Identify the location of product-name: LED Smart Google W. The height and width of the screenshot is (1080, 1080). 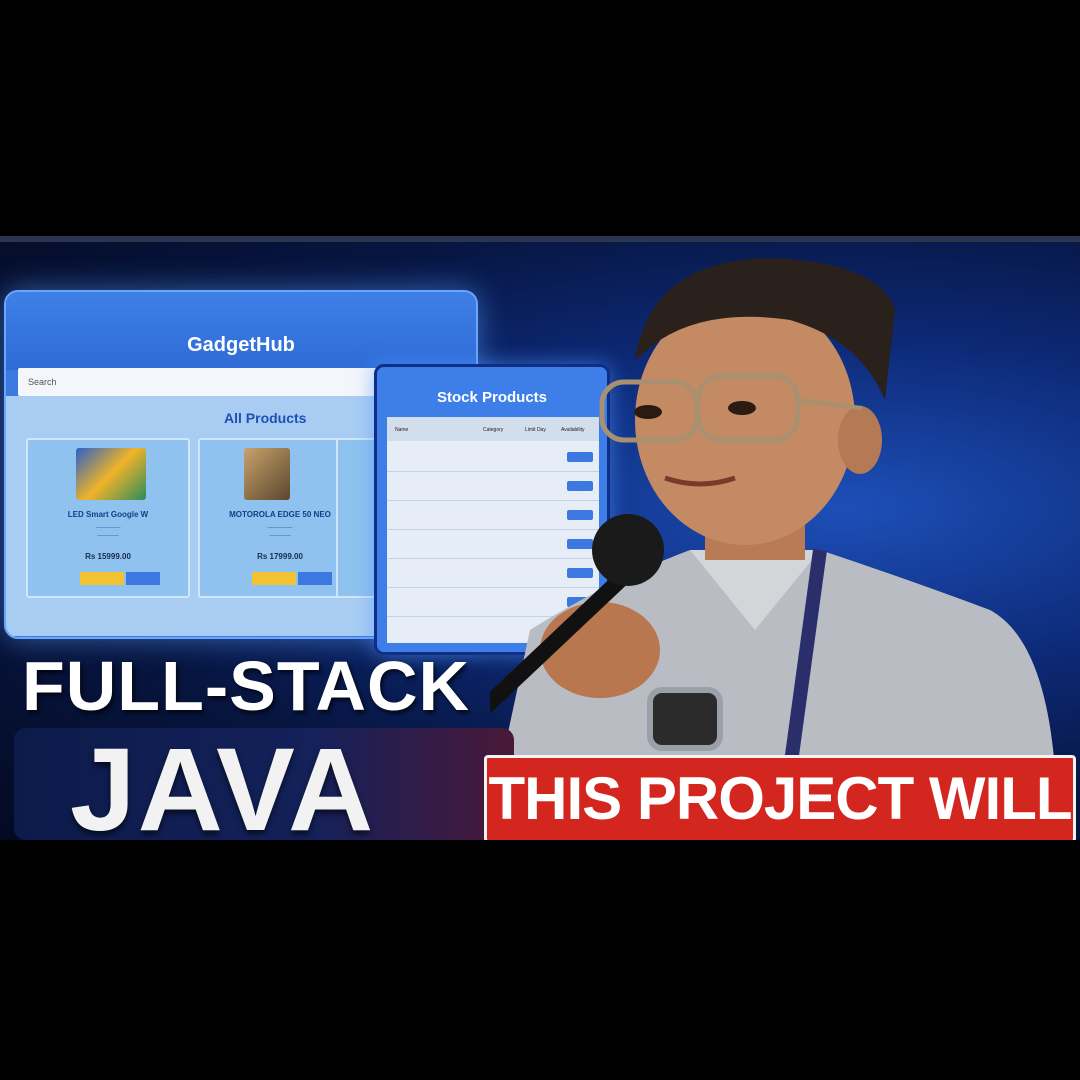
(108, 514).